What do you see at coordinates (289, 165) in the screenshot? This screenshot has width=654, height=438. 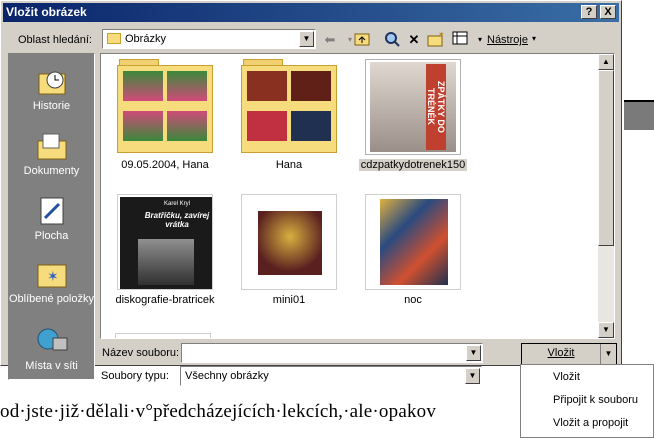 I see `file-name: Hana` at bounding box center [289, 165].